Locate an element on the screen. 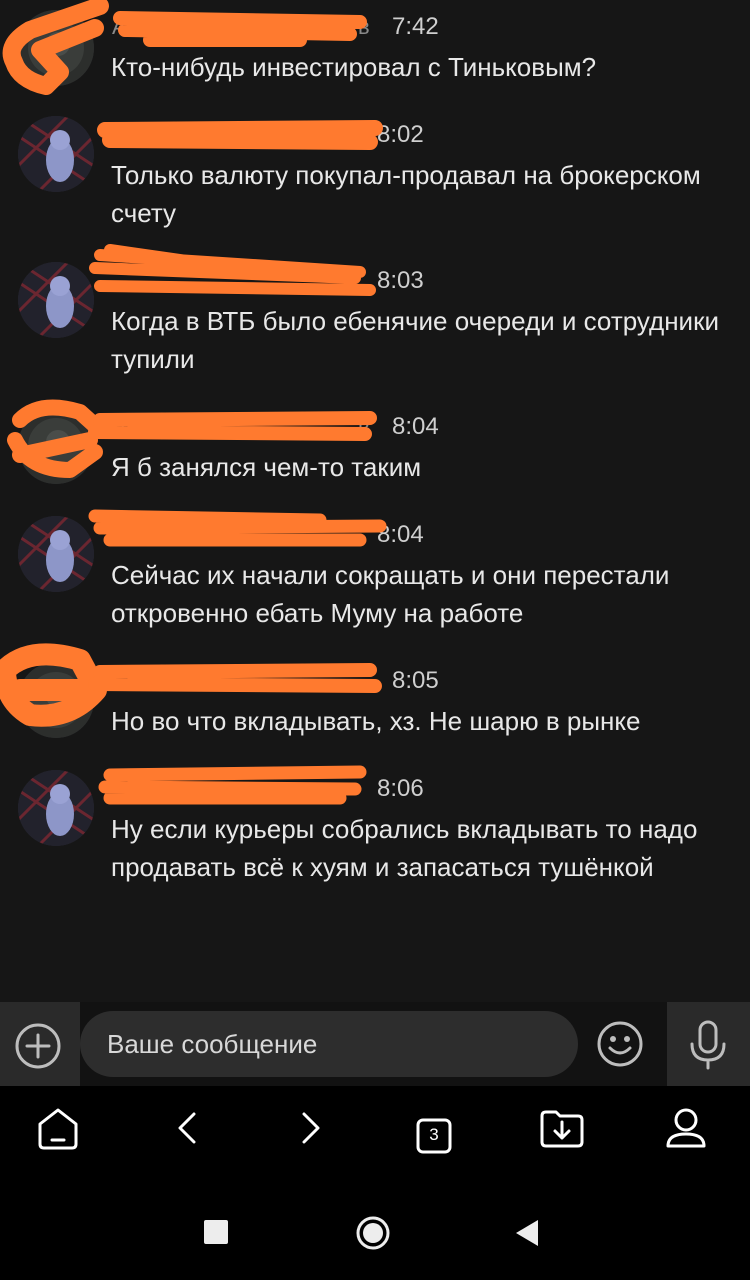  browser-toolbar: 3 is located at coordinates (375, 1137).